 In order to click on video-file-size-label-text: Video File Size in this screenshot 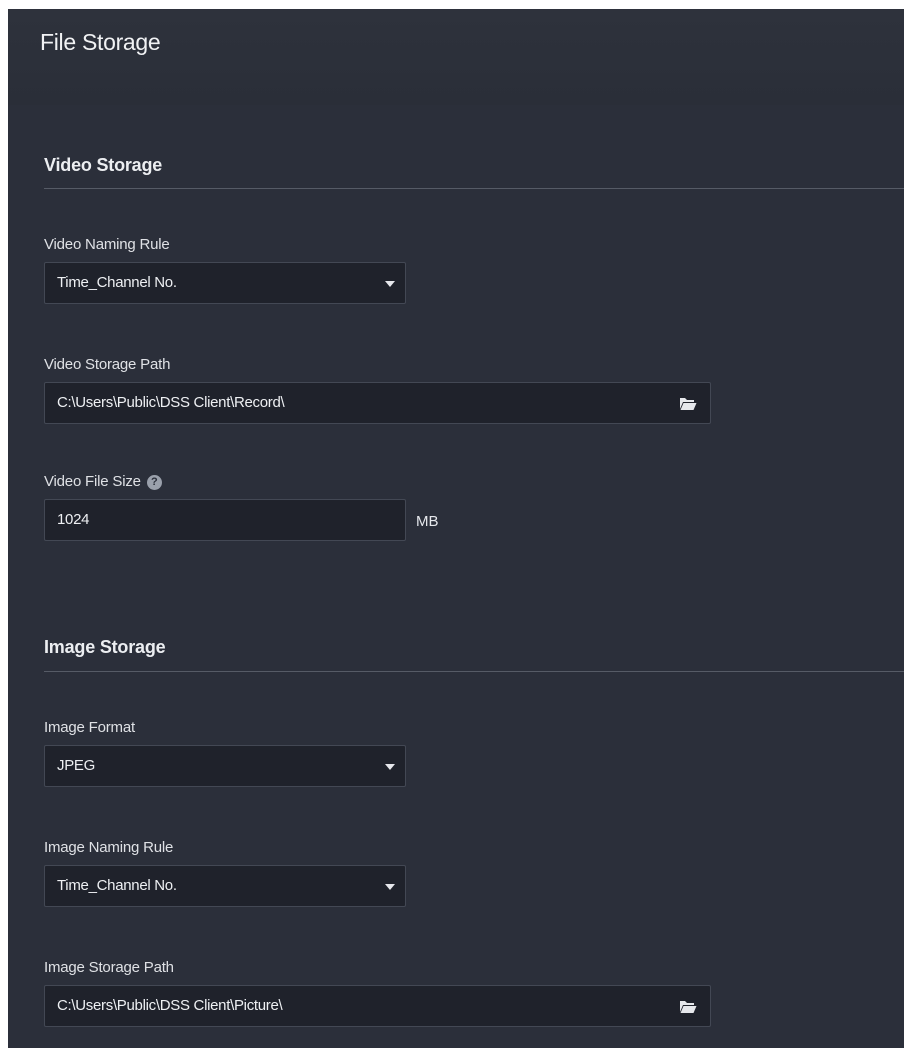, I will do `click(92, 481)`.